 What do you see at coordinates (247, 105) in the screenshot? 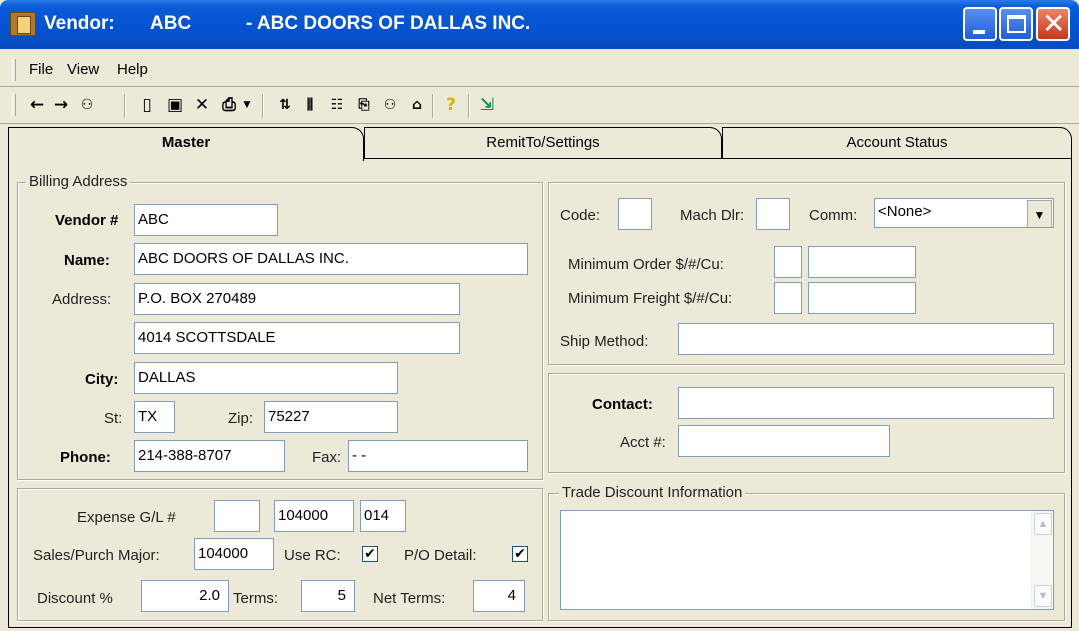
I see `print-dropdown-icon: ▼` at bounding box center [247, 105].